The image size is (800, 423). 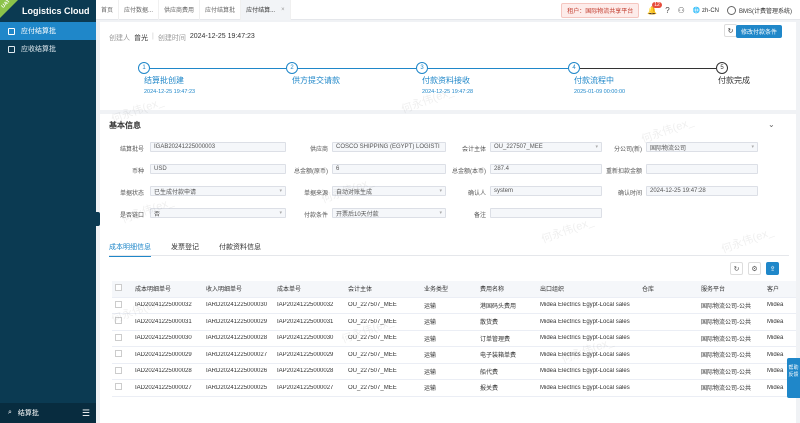 I want to click on status-label: 单据状态, so click(x=131, y=194).